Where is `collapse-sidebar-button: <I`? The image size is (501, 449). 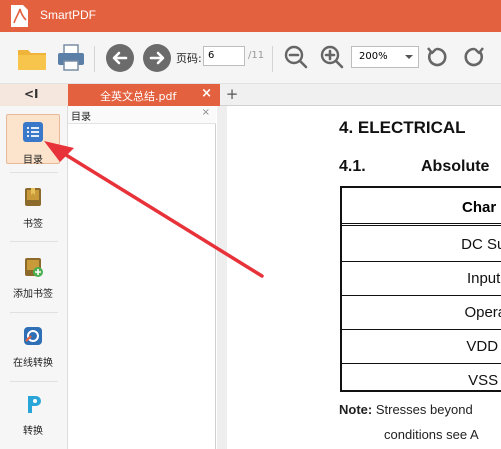
collapse-sidebar-button: <I is located at coordinates (31, 94).